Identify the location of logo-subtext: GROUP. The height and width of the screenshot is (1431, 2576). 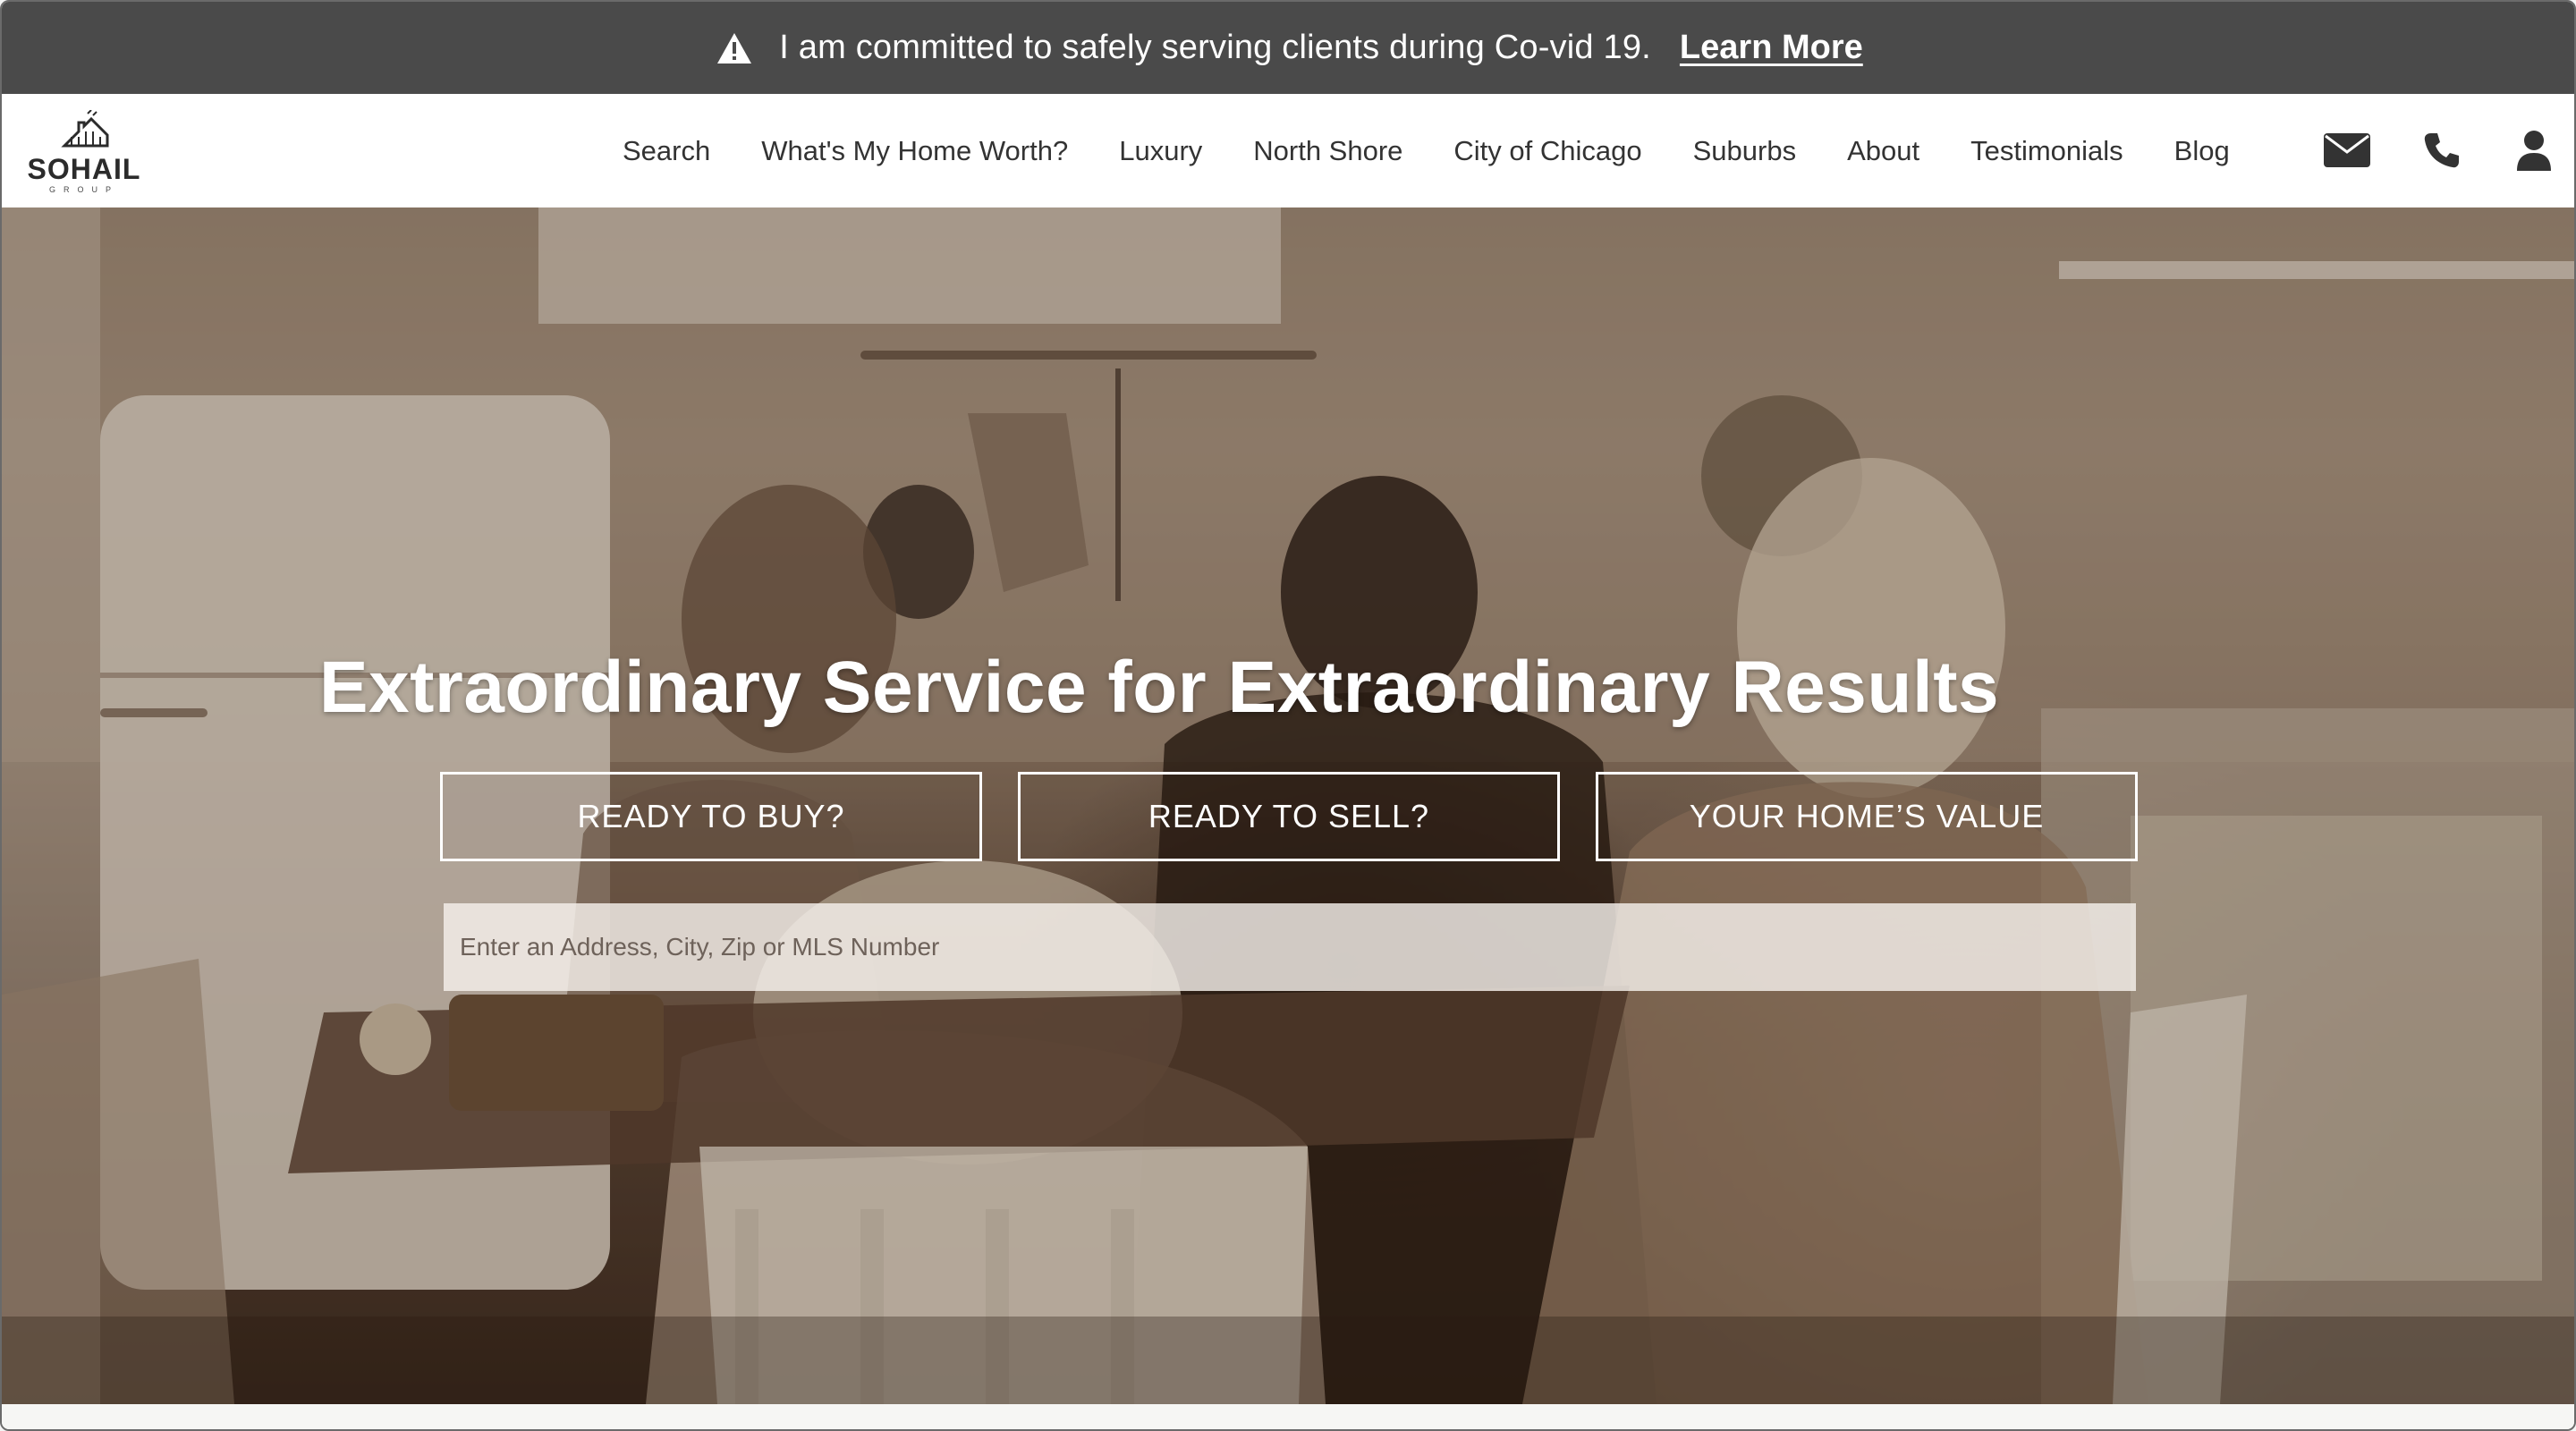
(83, 190).